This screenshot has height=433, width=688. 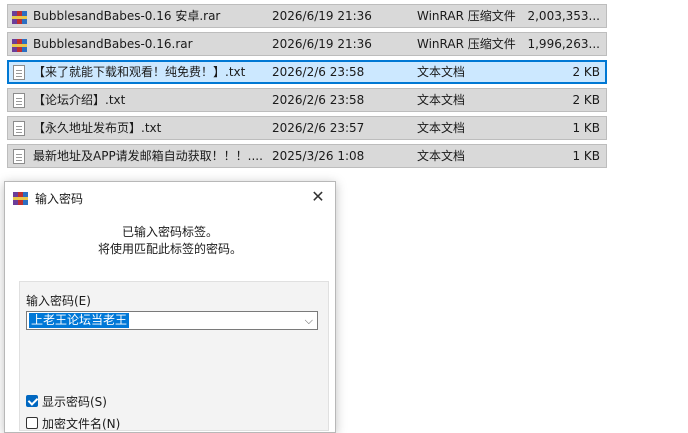 I want to click on encrypt-names-checkbox, so click(x=32, y=423).